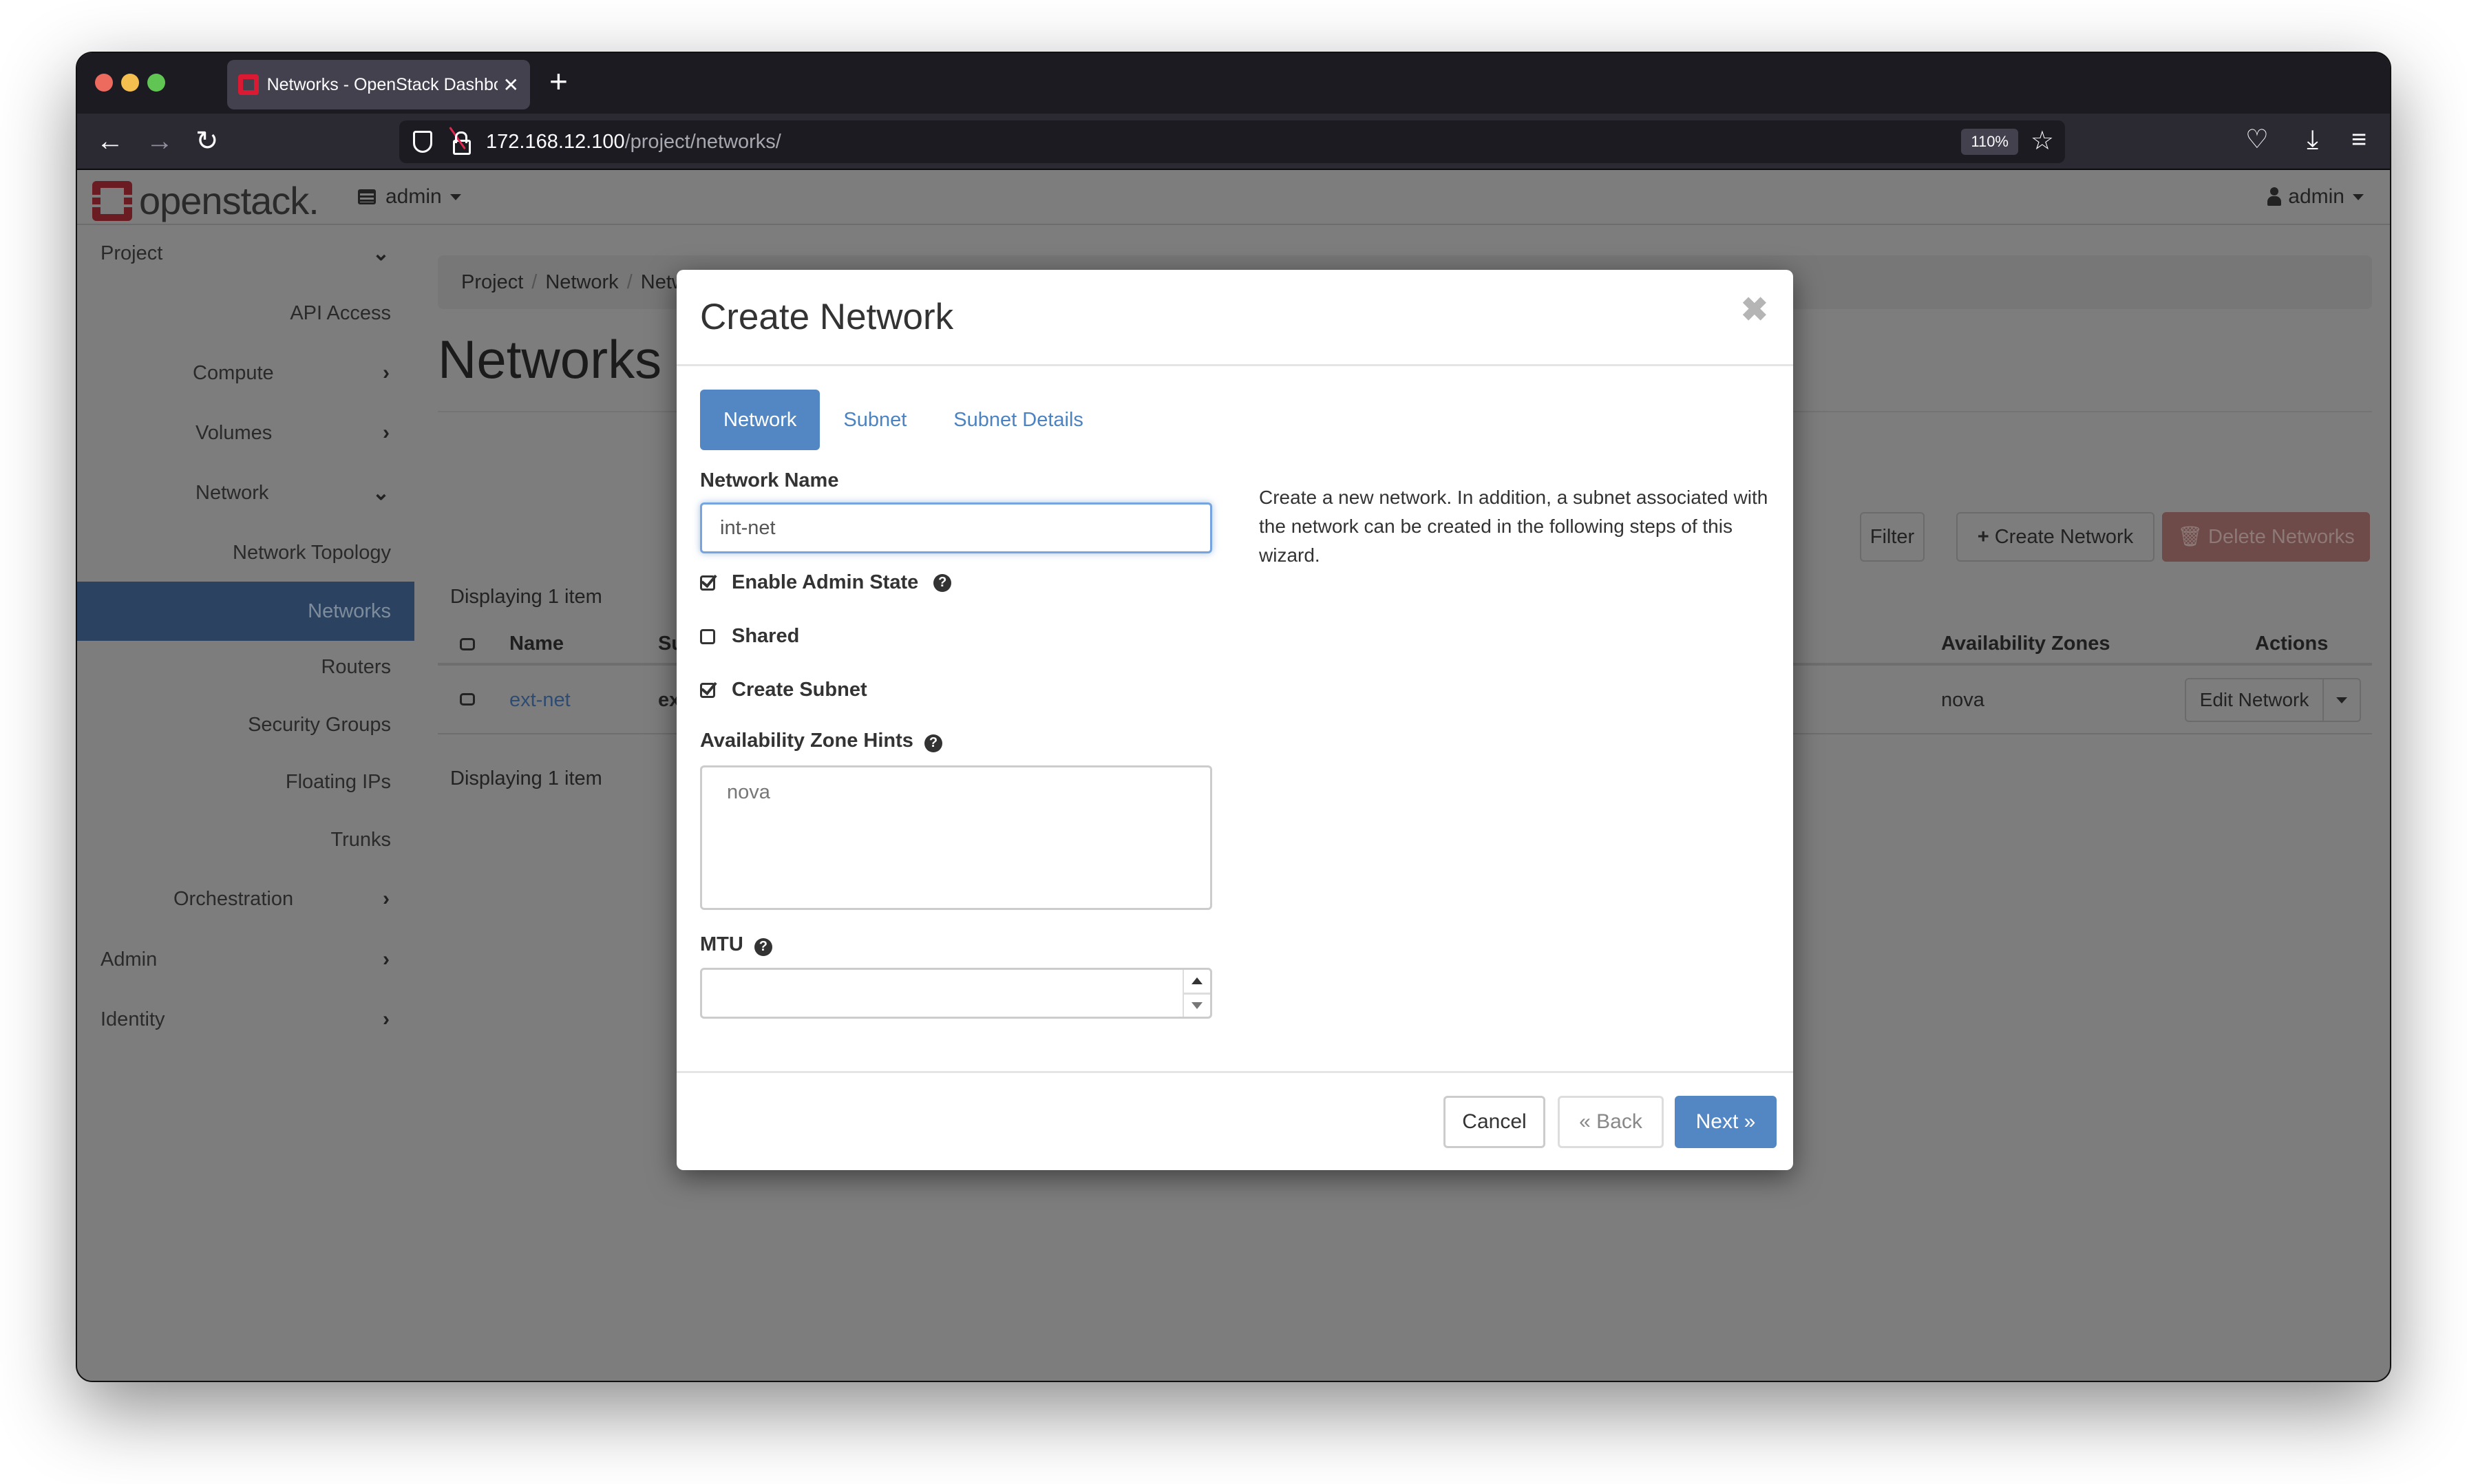 This screenshot has width=2467, height=1484. What do you see at coordinates (540, 700) in the screenshot?
I see `network-name-link: ext-net` at bounding box center [540, 700].